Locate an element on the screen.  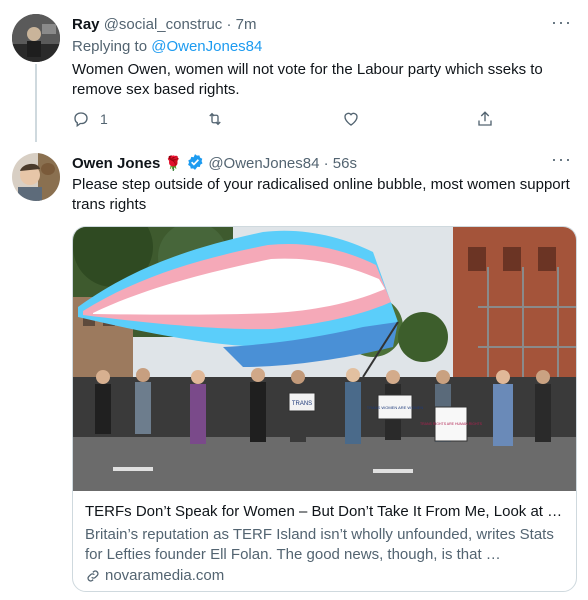
card-domain: novaramedia.com is located at coordinates (154, 575).